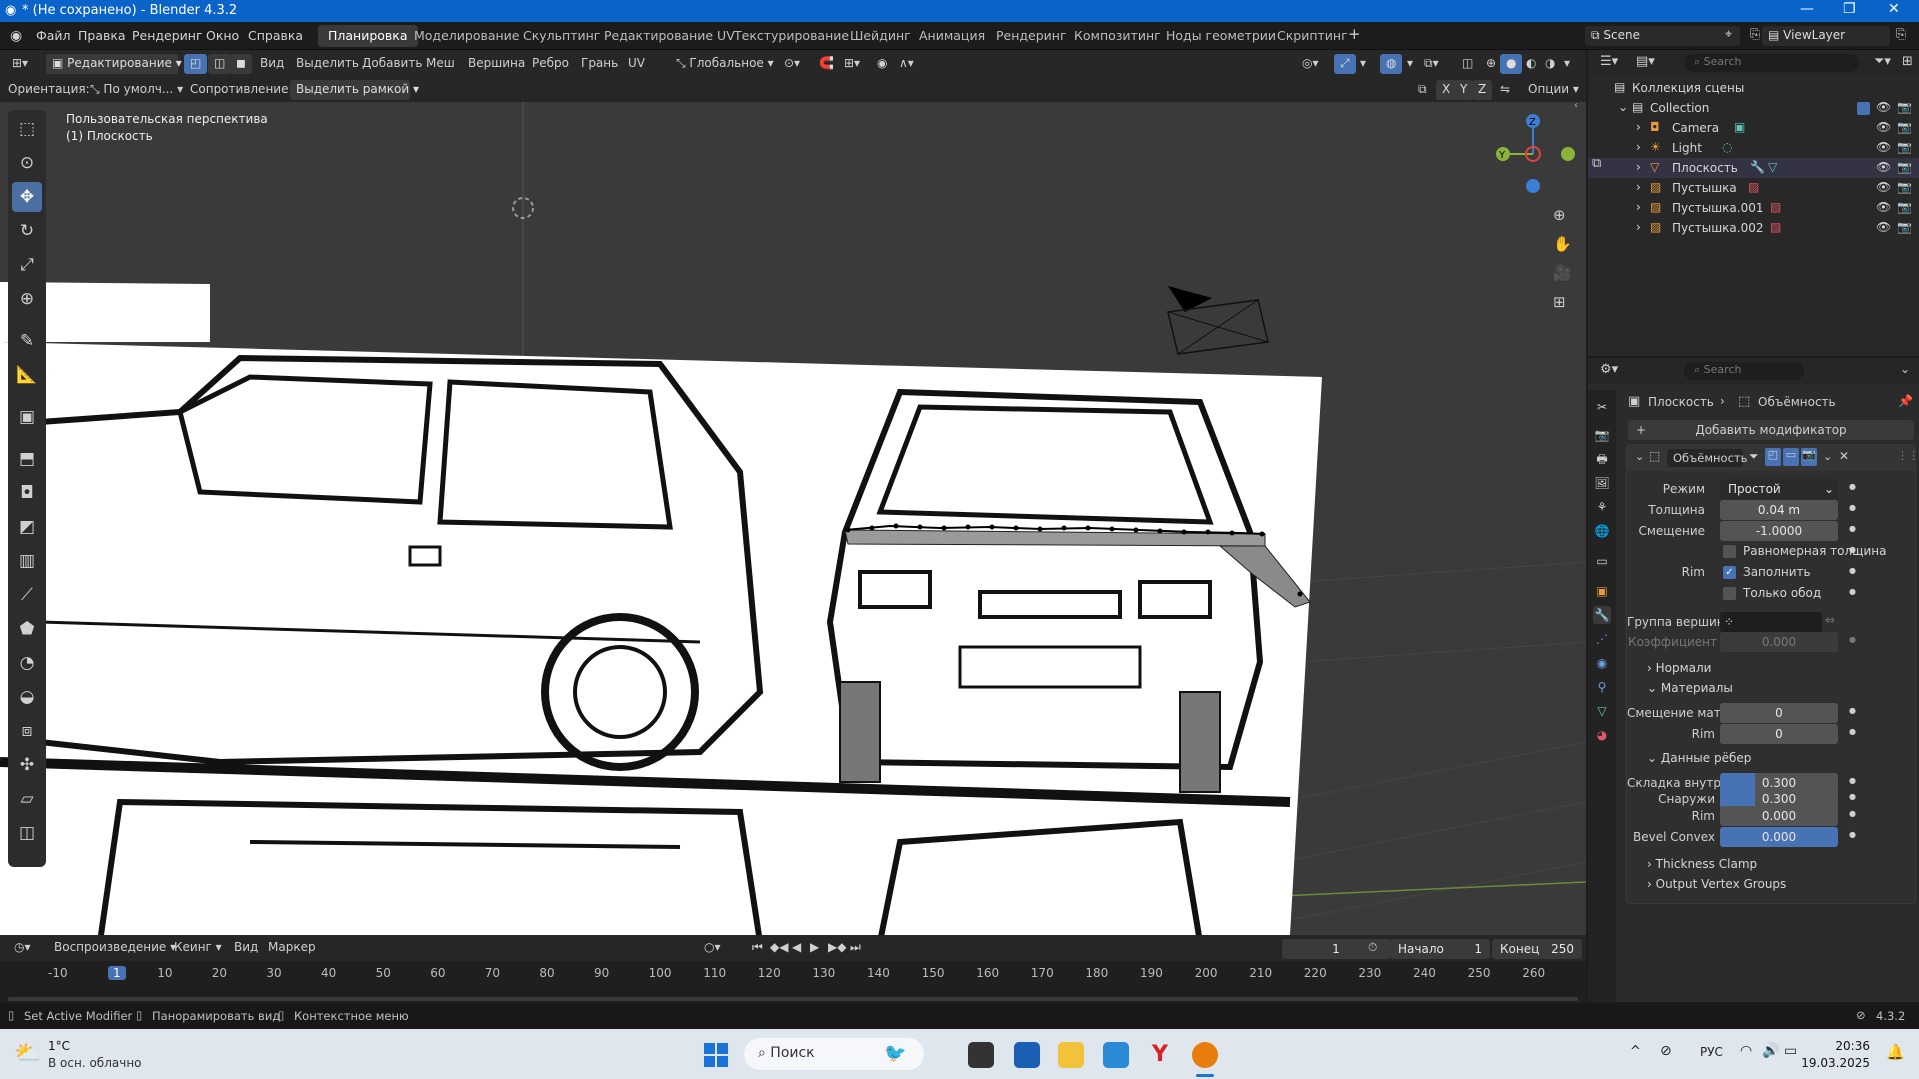 This screenshot has height=1079, width=1919. What do you see at coordinates (712, 948) in the screenshot?
I see `autokey-icon: ○▾` at bounding box center [712, 948].